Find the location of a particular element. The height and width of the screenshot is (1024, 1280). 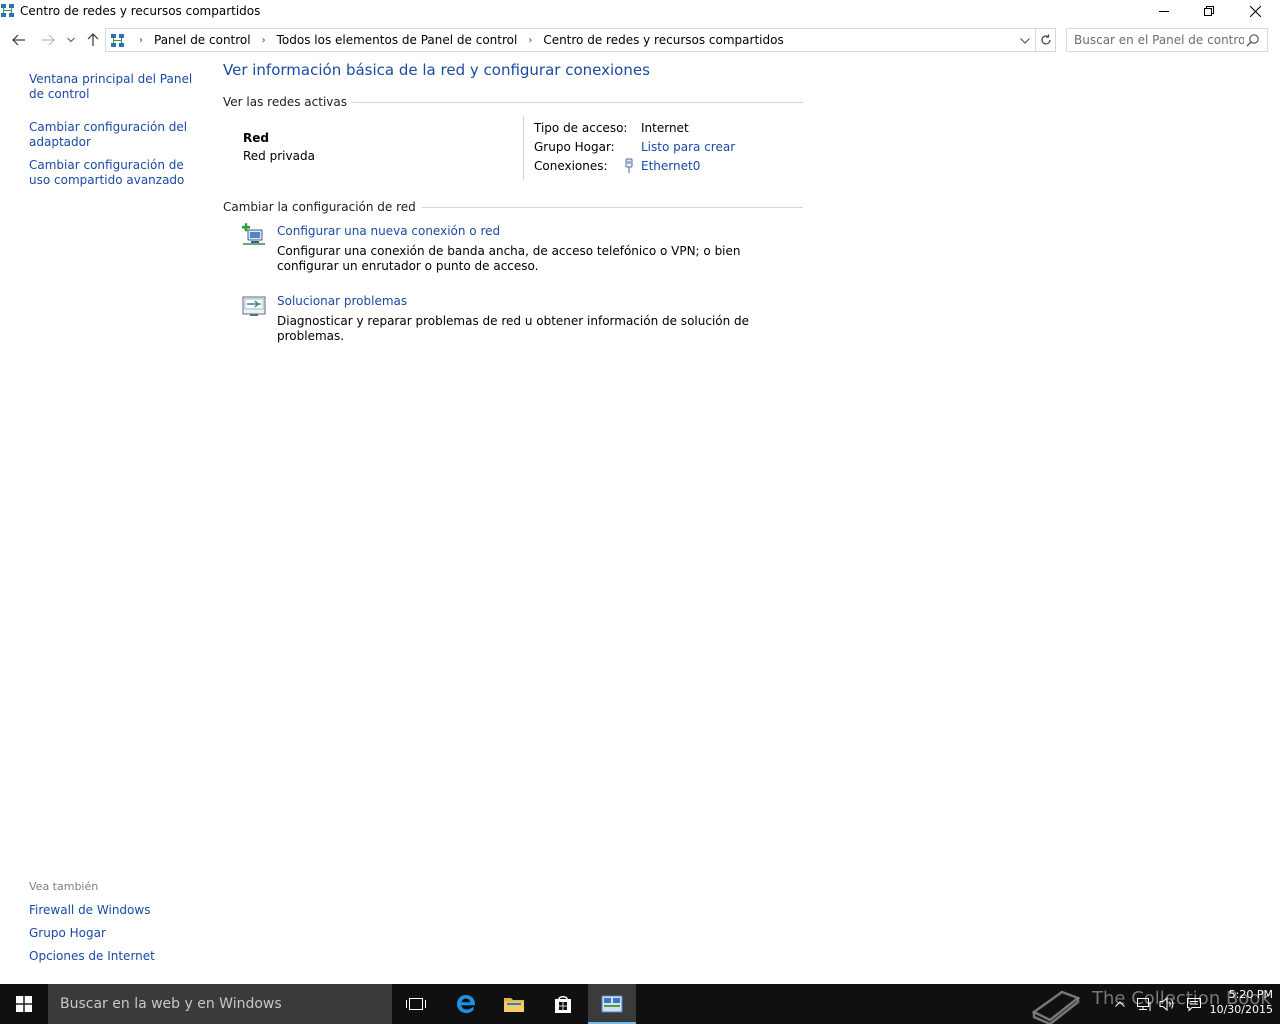

network-center-taskbar-button is located at coordinates (612, 1004).